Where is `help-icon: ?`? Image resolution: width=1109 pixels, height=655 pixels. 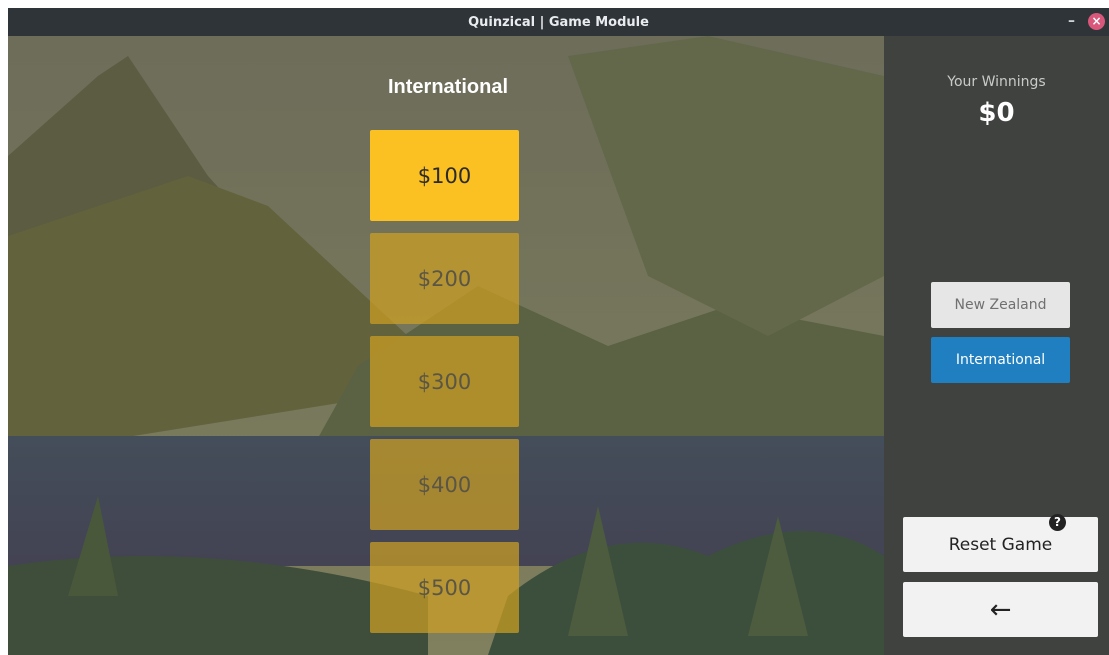
help-icon: ? is located at coordinates (1057, 522).